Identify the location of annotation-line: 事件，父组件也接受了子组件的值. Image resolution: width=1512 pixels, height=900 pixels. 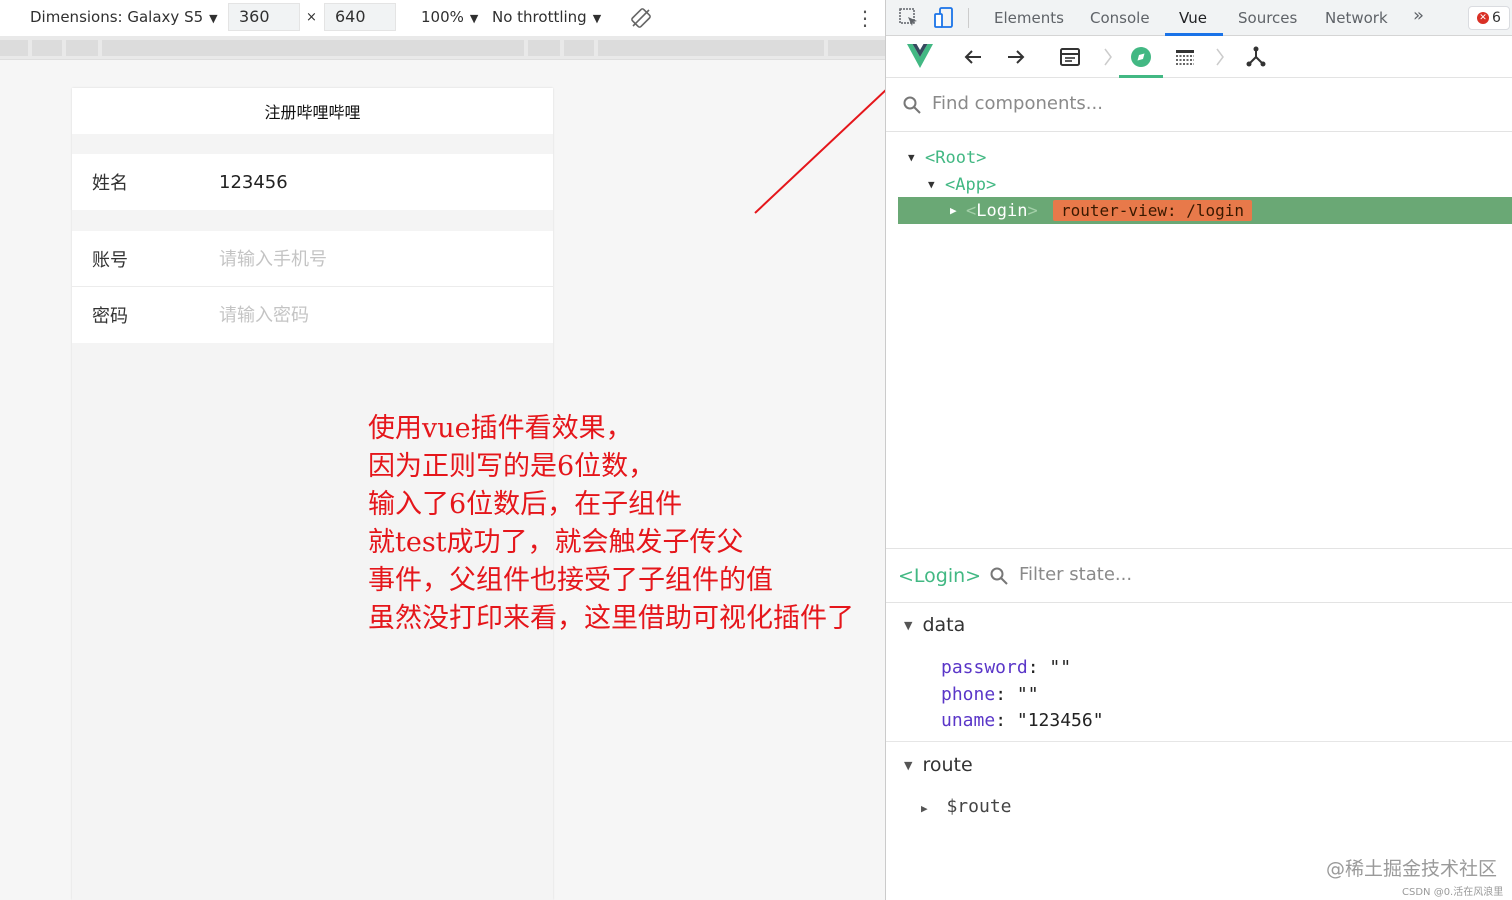
(570, 580).